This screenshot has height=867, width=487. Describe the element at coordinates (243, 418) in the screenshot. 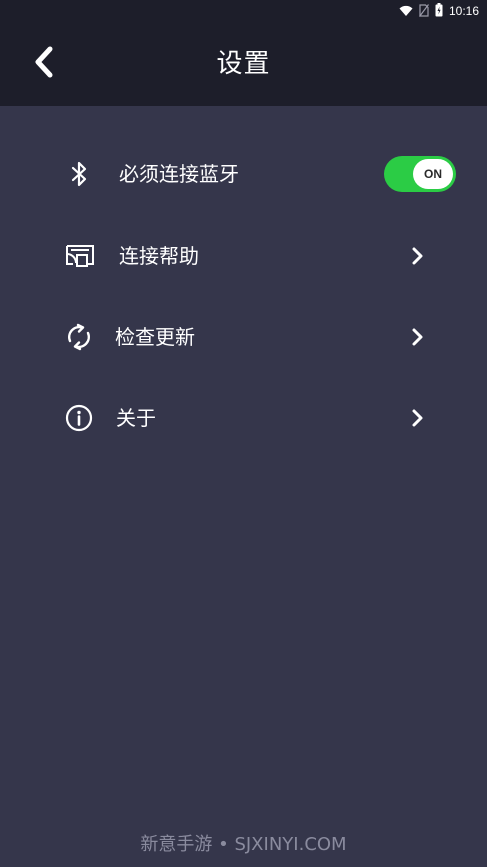

I see `setting-row-about: 关于` at that location.